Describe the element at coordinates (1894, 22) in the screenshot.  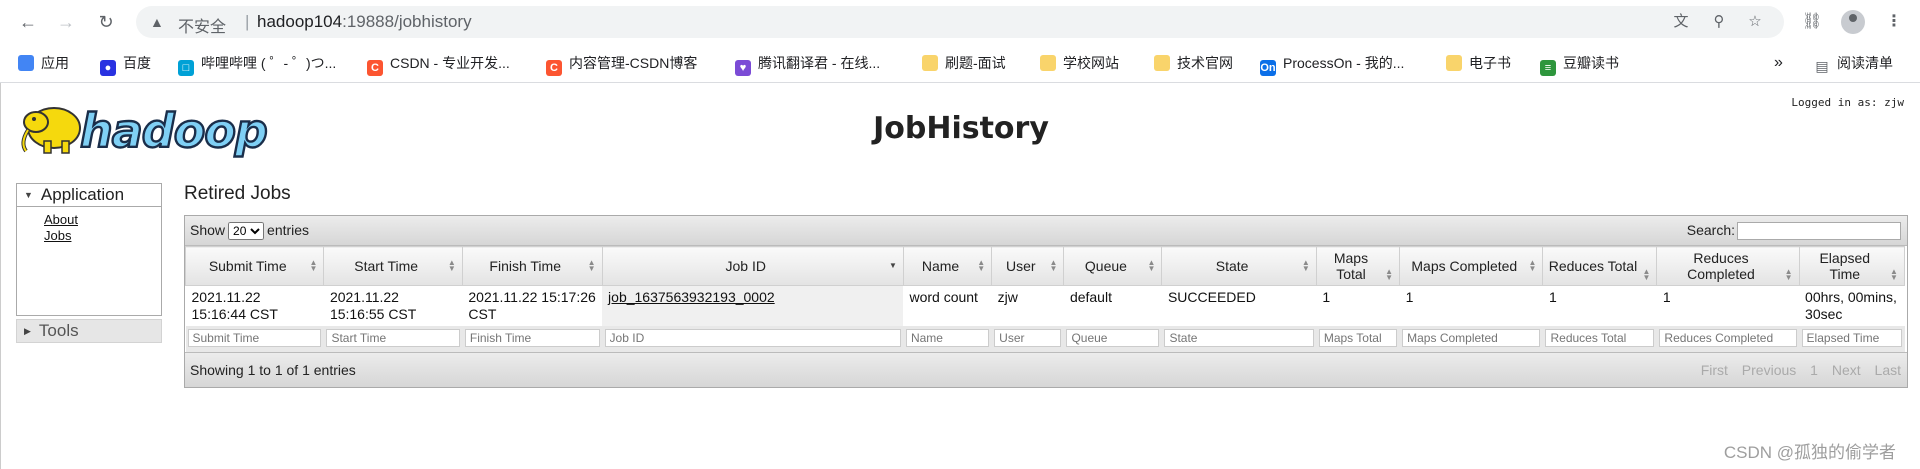
I see `menu-icon: ⋮` at that location.